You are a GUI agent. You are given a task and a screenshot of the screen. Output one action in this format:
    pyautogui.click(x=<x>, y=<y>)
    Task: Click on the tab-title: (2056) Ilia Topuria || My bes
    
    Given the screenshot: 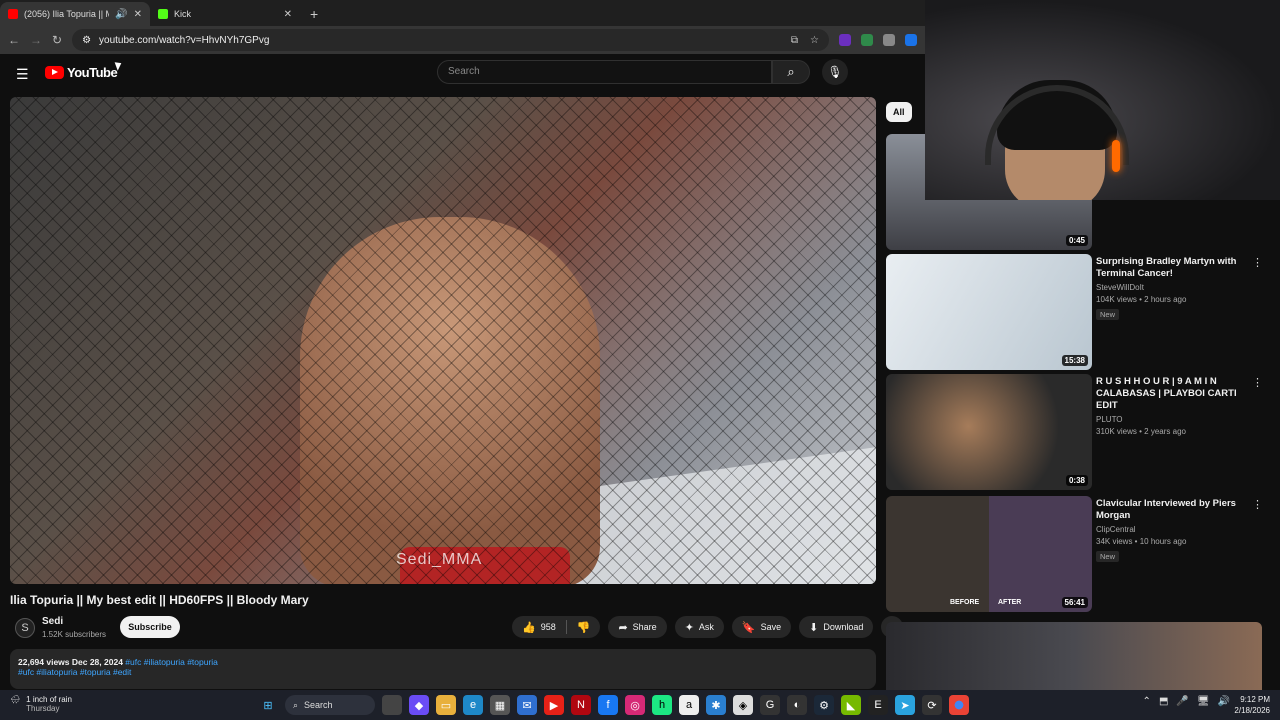 What is the action you would take?
    pyautogui.click(x=66, y=14)
    